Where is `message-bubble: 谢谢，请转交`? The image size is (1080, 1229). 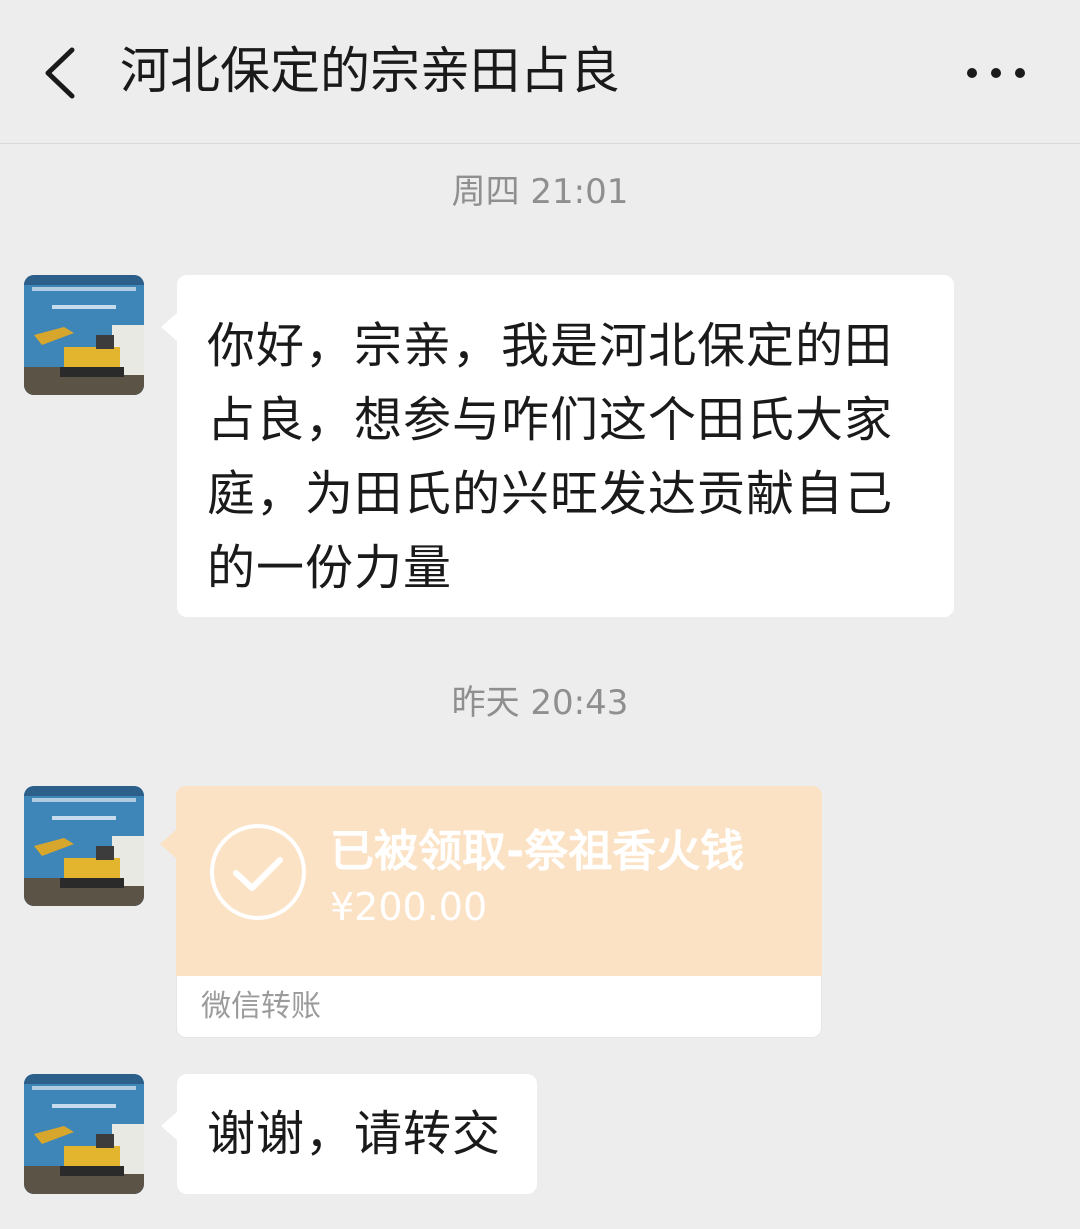
message-bubble: 谢谢，请转交 is located at coordinates (349, 1134).